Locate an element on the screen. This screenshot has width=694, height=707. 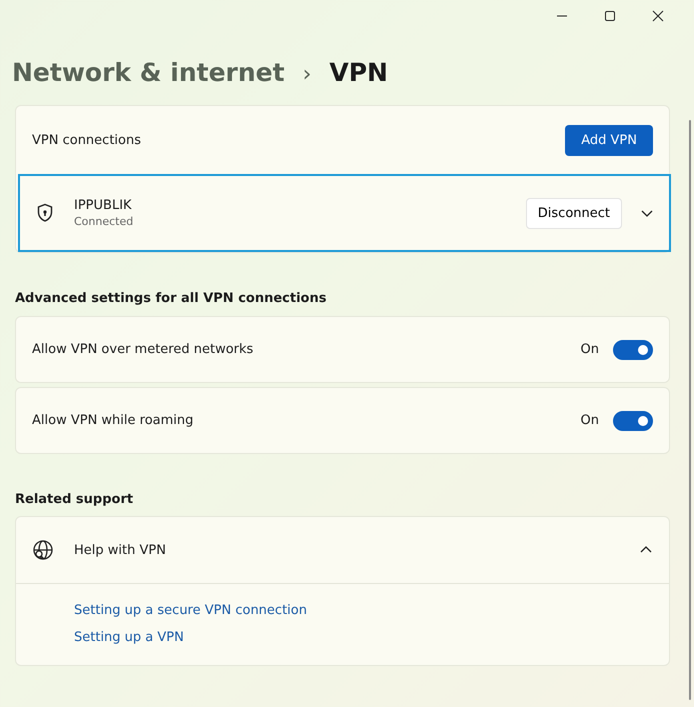
section-heading: Advanced settings for all VPN connections is located at coordinates (171, 298).